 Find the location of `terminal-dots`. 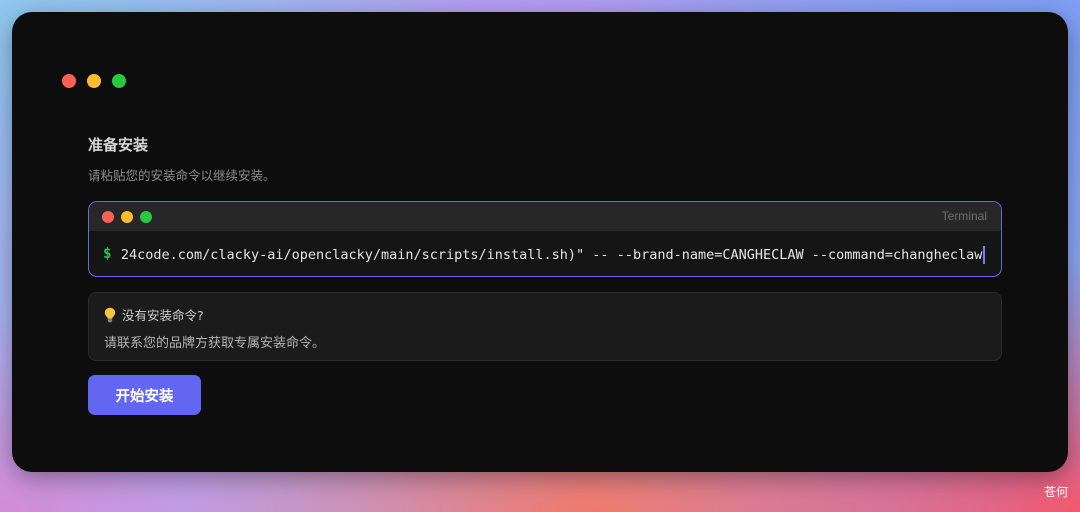

terminal-dots is located at coordinates (127, 217).